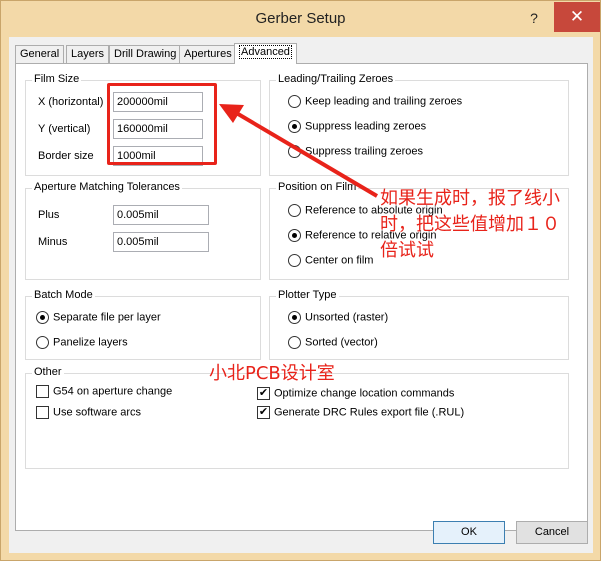 The image size is (601, 562). Describe the element at coordinates (305, 153) in the screenshot. I see `annotation-arrow-line` at that location.